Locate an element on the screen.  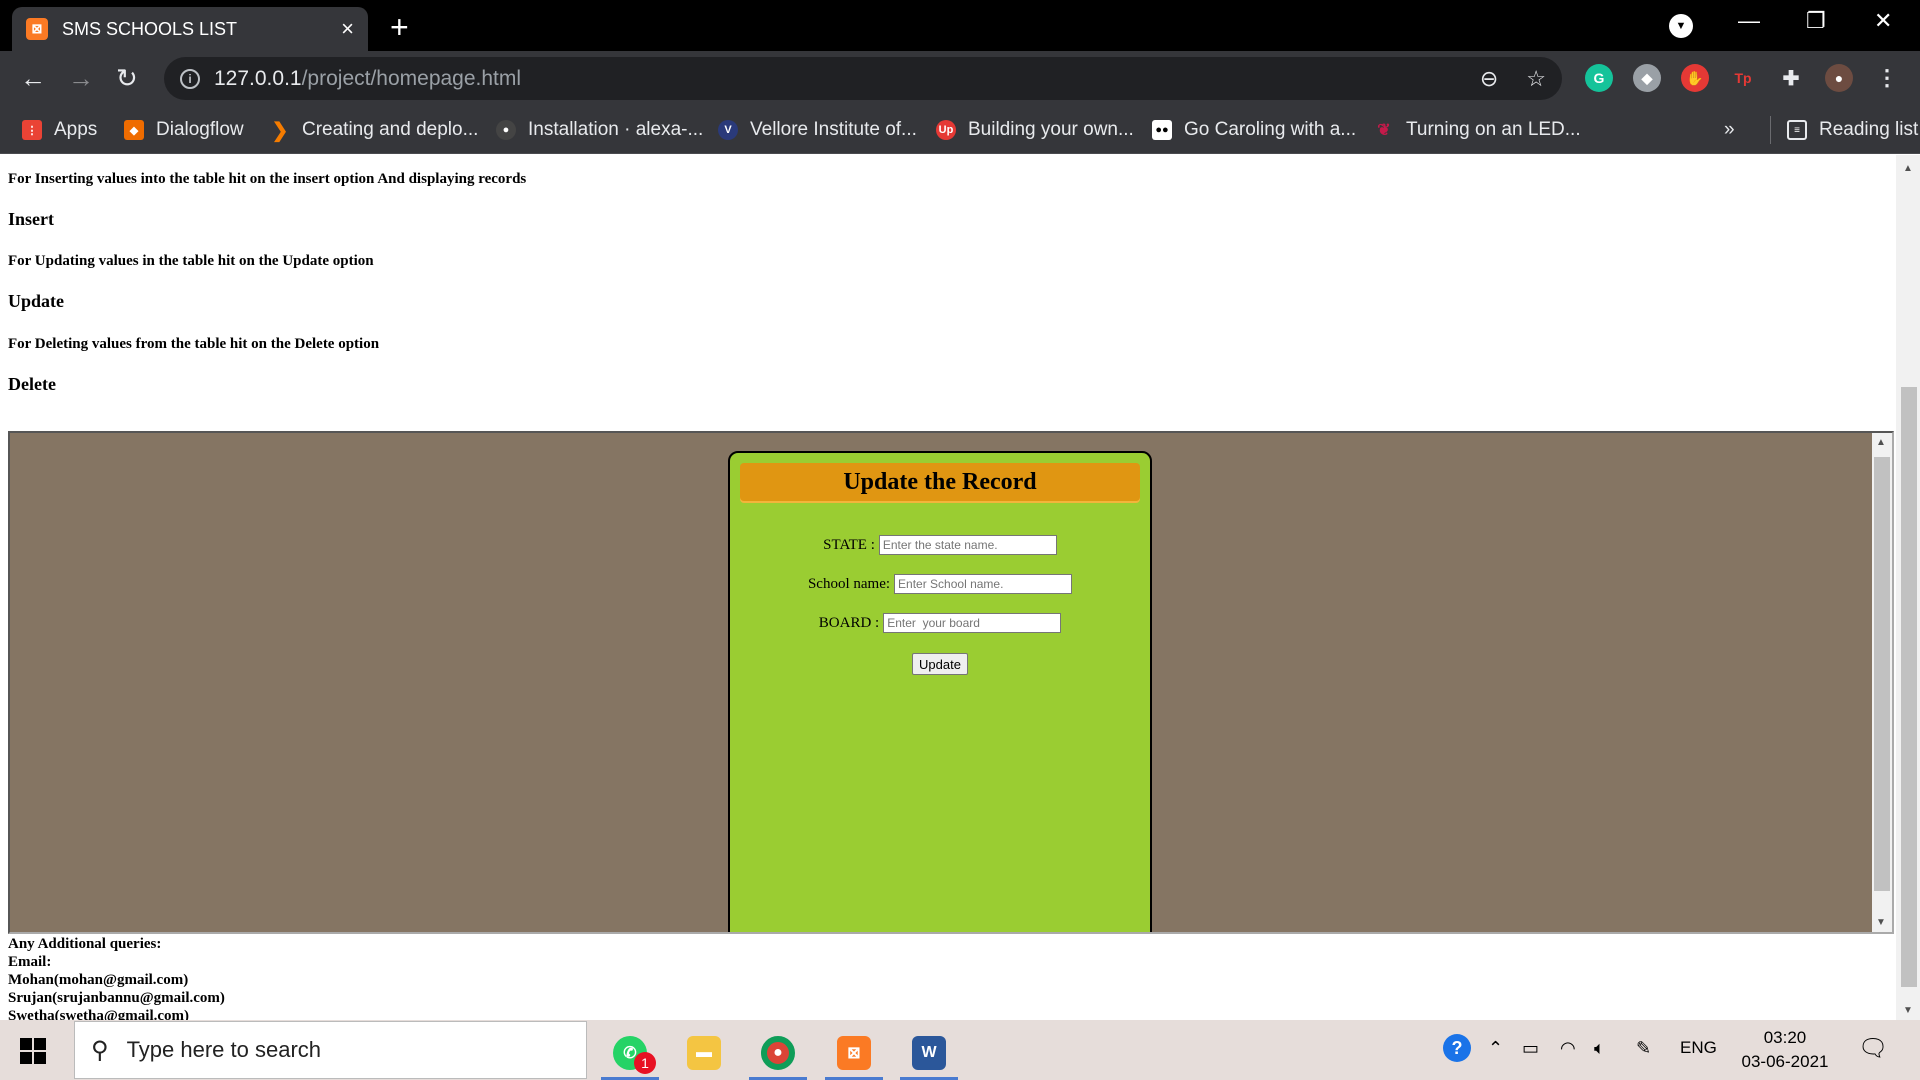
taskbar-search-box: ⚲ Type here to search is located at coordinates (330, 1050).